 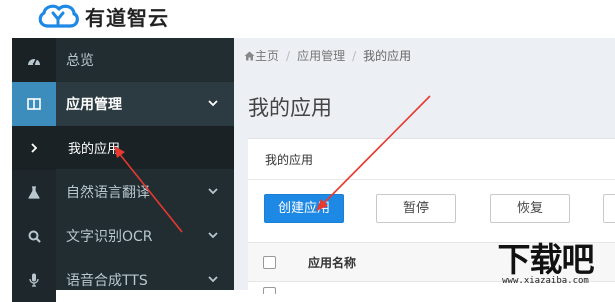 What do you see at coordinates (387, 56) in the screenshot?
I see `breadcrumb-current: 我的应用` at bounding box center [387, 56].